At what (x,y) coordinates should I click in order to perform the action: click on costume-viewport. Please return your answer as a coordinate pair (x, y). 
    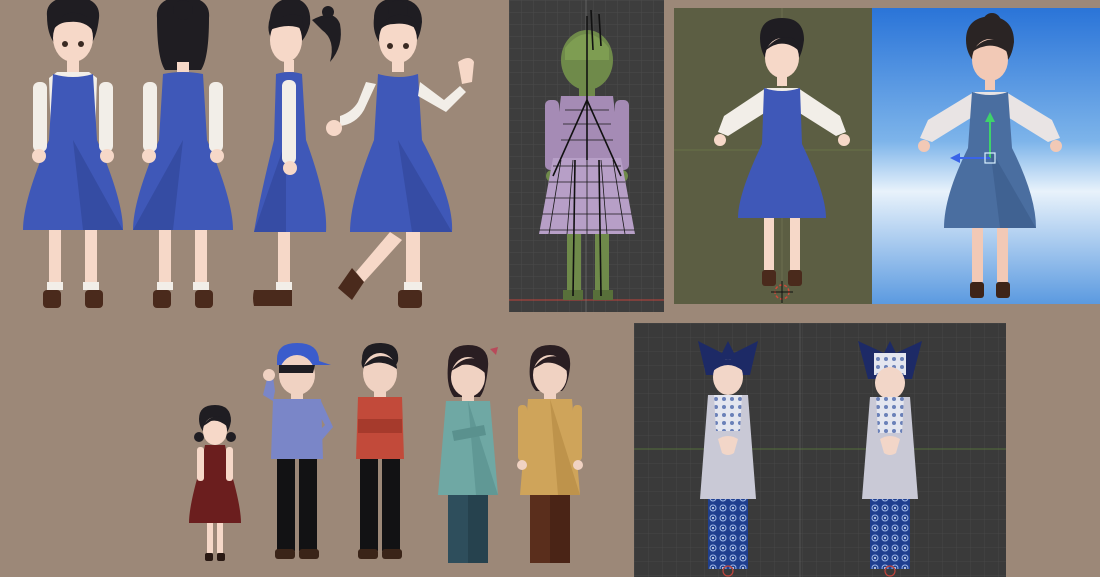
    Looking at the image, I should click on (820, 450).